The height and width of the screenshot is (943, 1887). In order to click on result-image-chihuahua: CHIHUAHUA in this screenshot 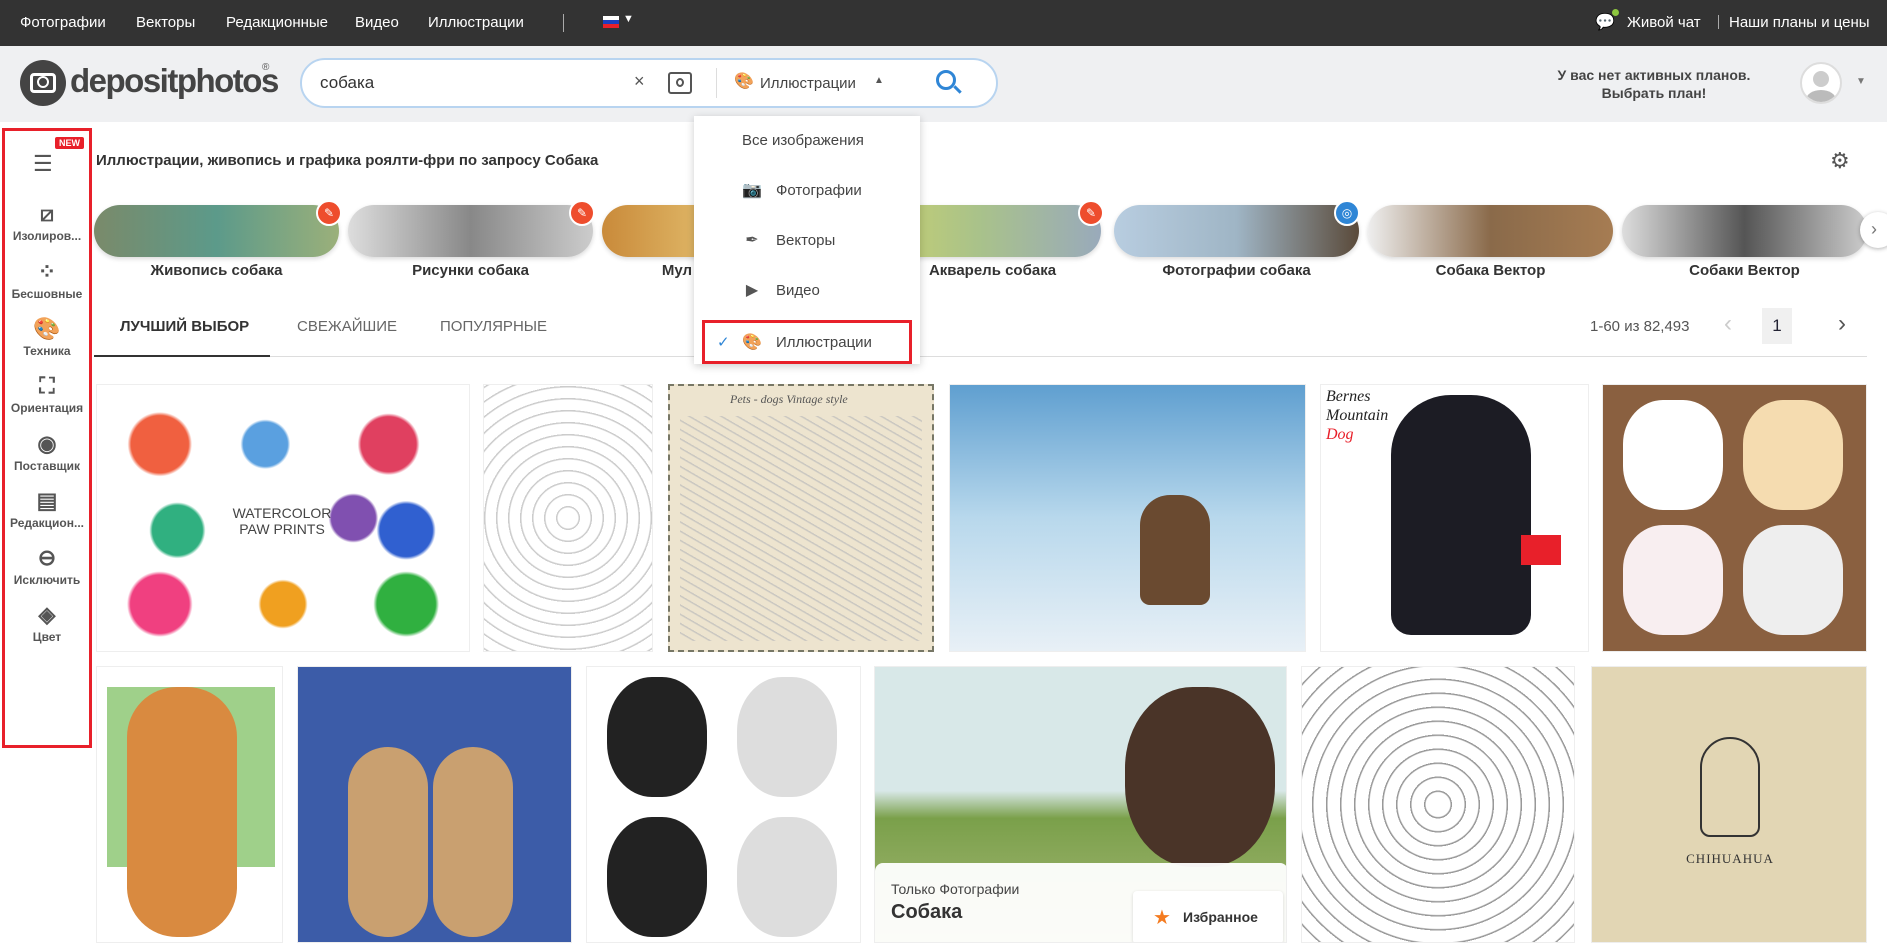, I will do `click(1729, 804)`.